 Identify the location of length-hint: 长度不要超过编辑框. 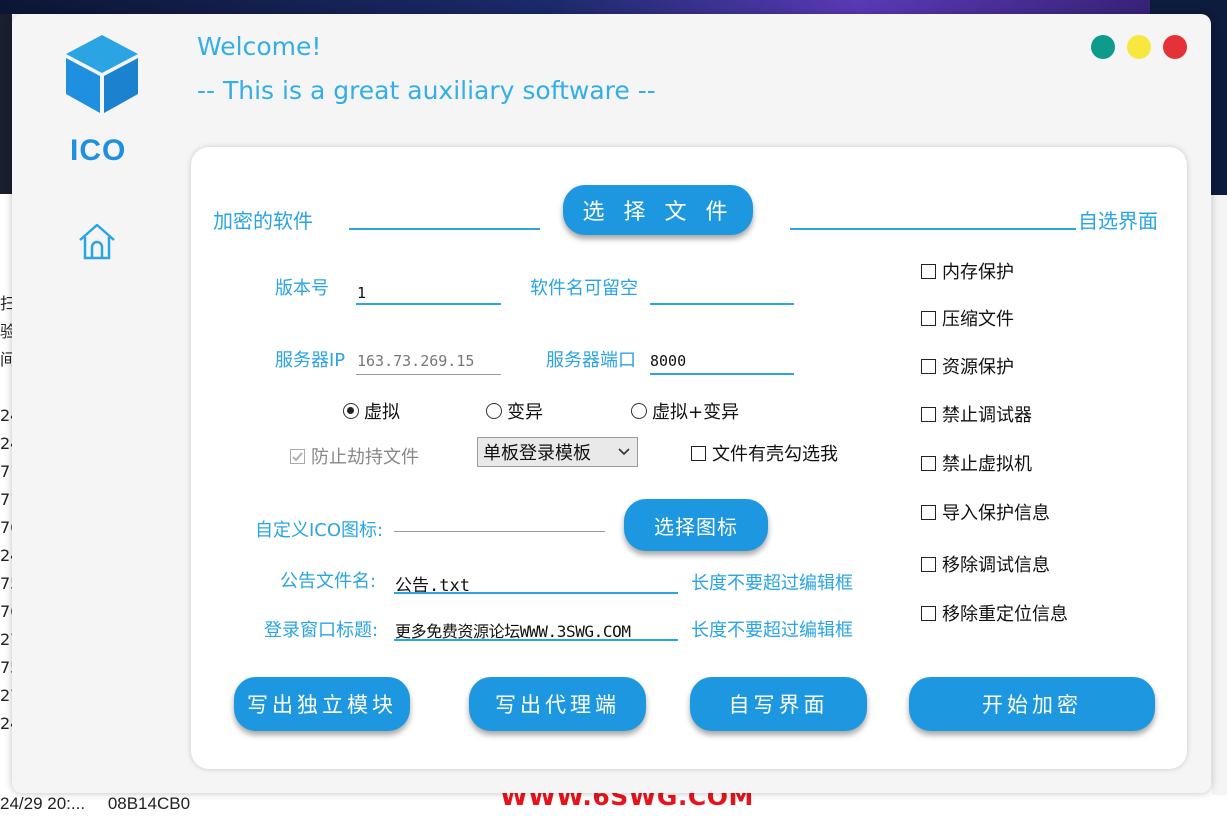
(772, 583).